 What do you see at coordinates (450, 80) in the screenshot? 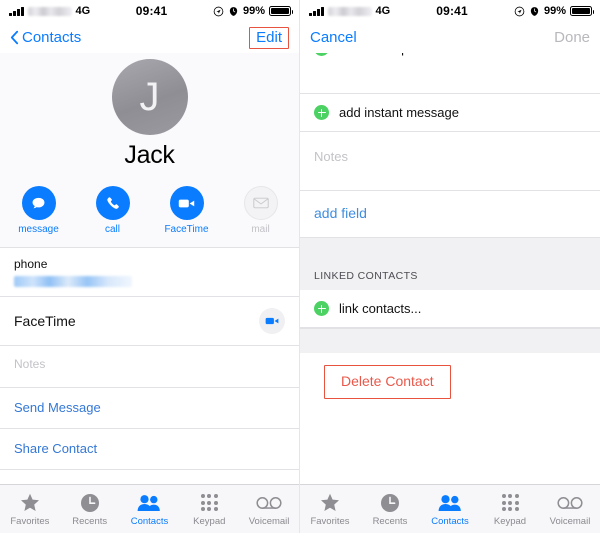
I see `field-gap-row` at bounding box center [450, 80].